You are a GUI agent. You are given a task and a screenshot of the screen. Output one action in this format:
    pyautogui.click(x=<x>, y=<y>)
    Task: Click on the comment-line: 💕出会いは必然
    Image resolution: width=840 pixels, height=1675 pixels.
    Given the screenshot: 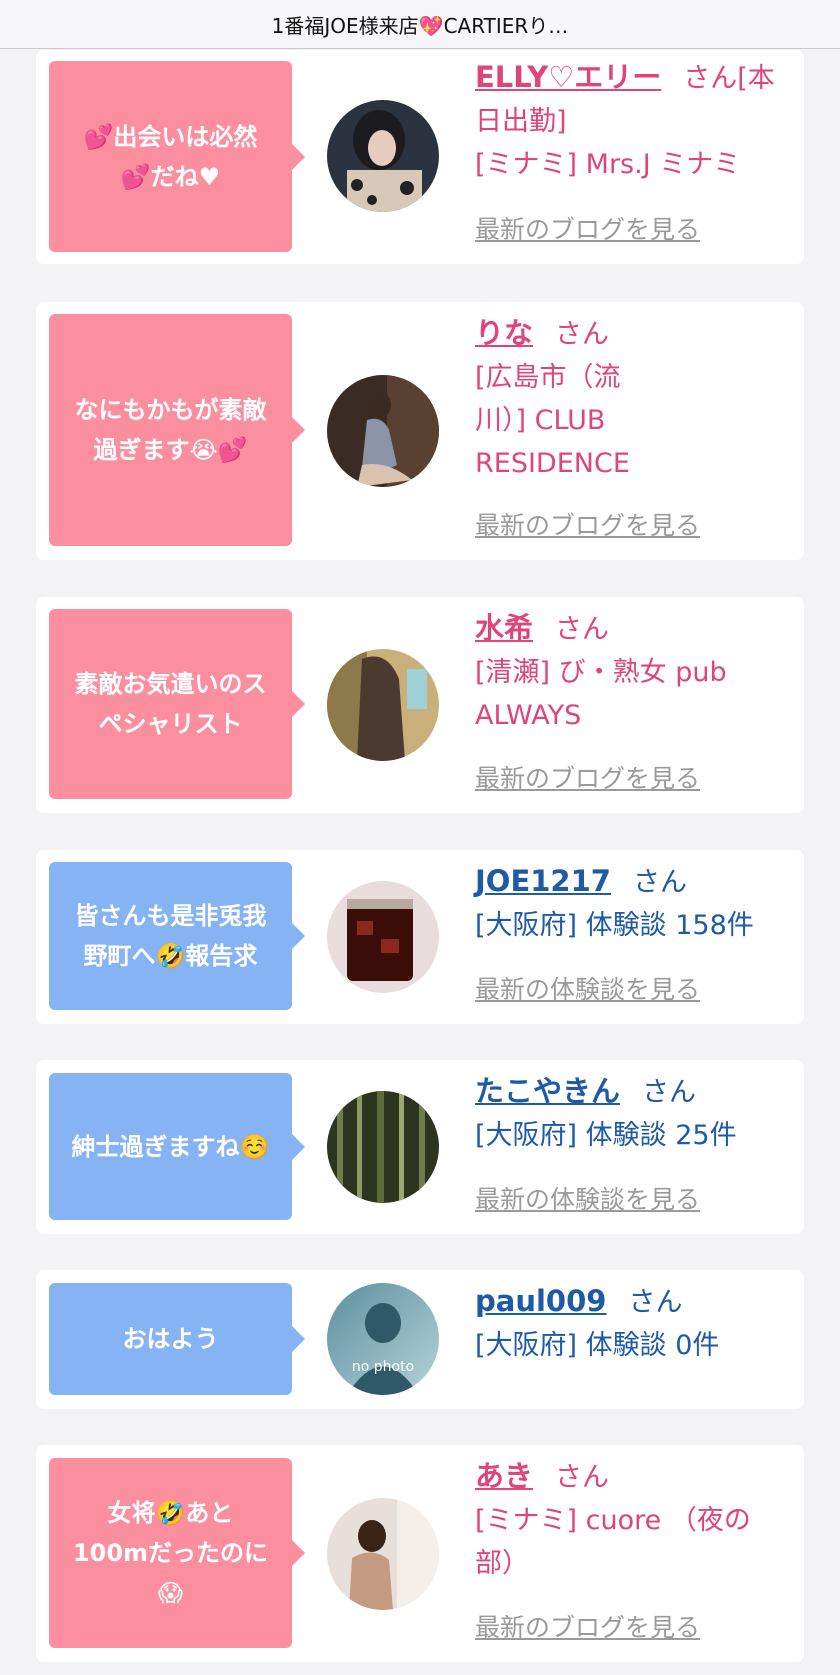 What is the action you would take?
    pyautogui.click(x=170, y=136)
    